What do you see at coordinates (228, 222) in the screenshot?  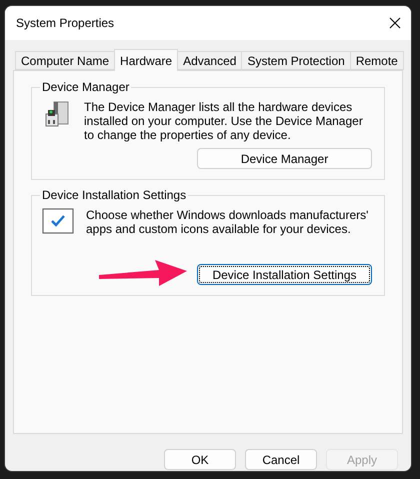 I see `description-text: Choose whether Windows downloads manufacturers' apps and custom icons available for your devices.` at bounding box center [228, 222].